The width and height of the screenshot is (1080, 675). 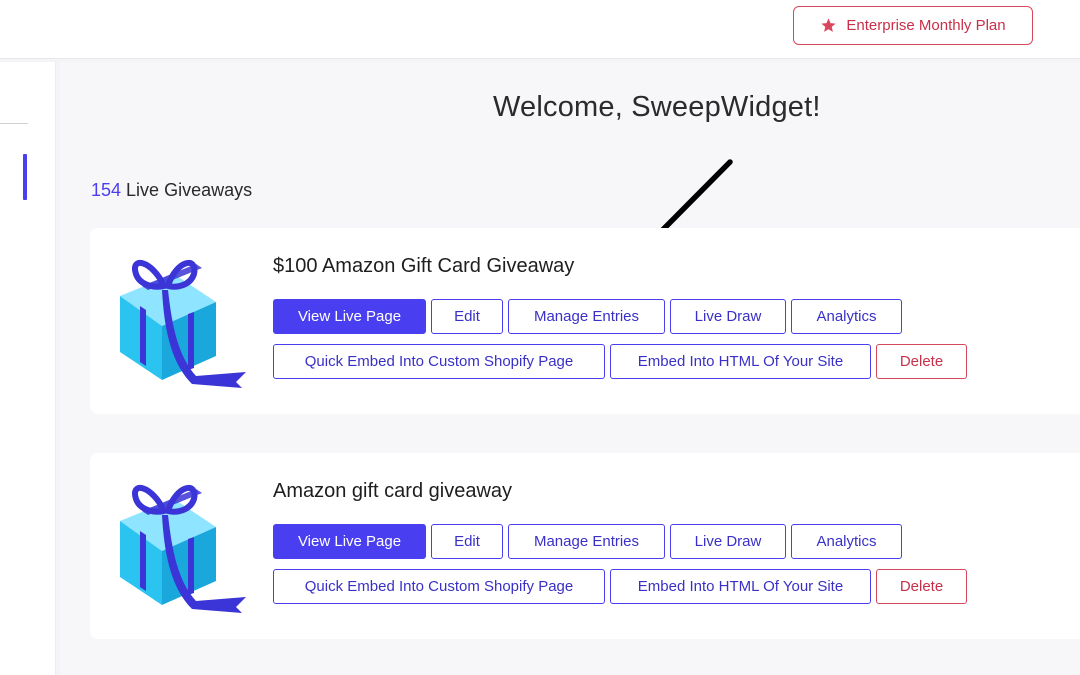 I want to click on star-icon, so click(x=828, y=25).